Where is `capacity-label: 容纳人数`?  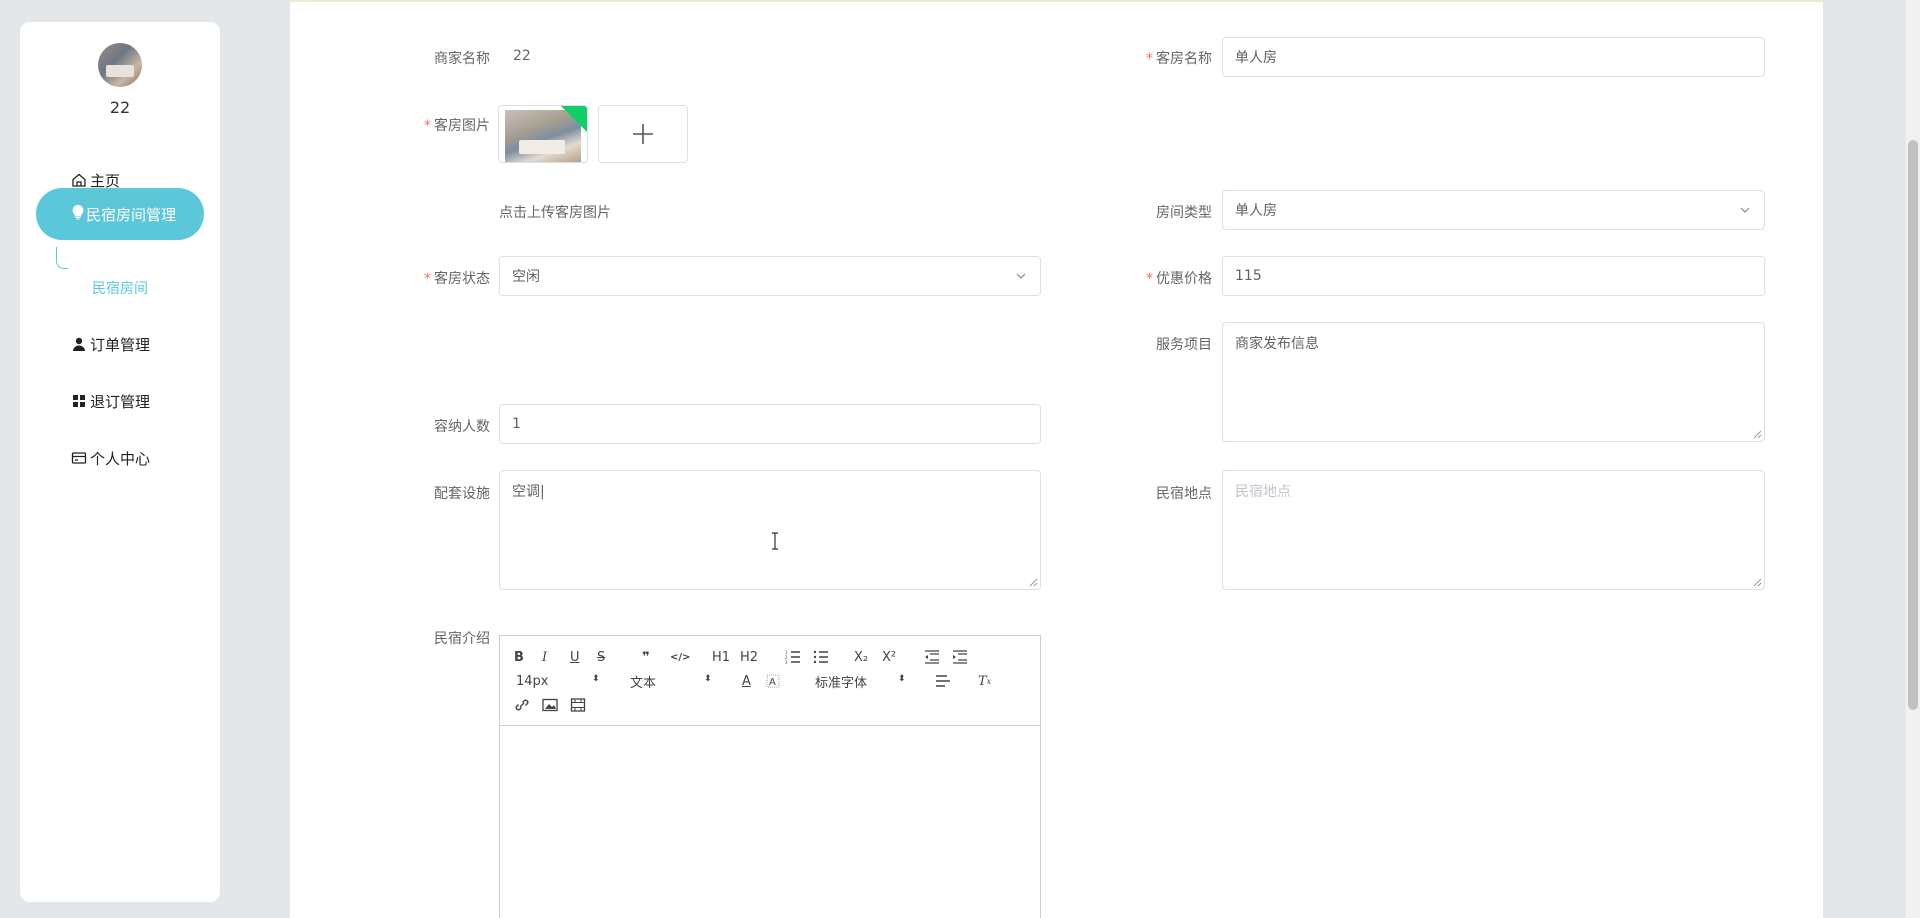
capacity-label: 容纳人数 is located at coordinates (462, 427).